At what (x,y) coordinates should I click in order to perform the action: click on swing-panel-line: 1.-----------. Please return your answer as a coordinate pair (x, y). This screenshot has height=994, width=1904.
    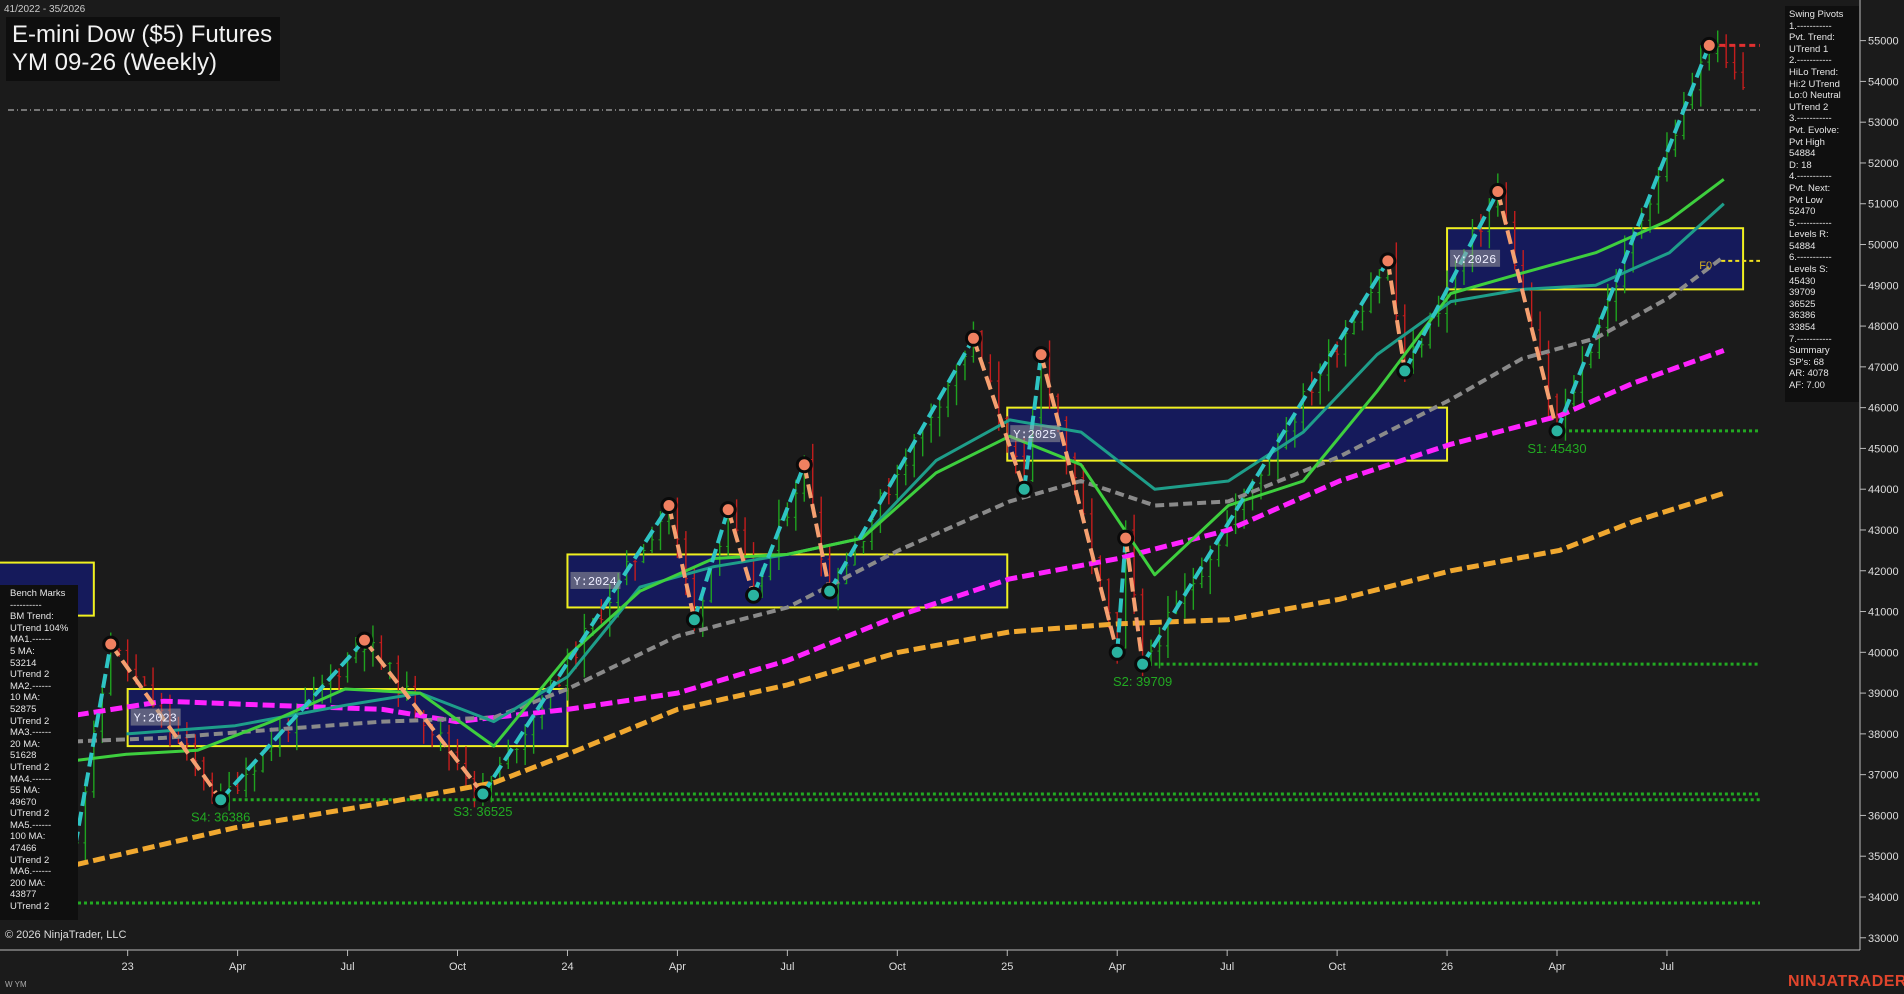
    Looking at the image, I should click on (1810, 26).